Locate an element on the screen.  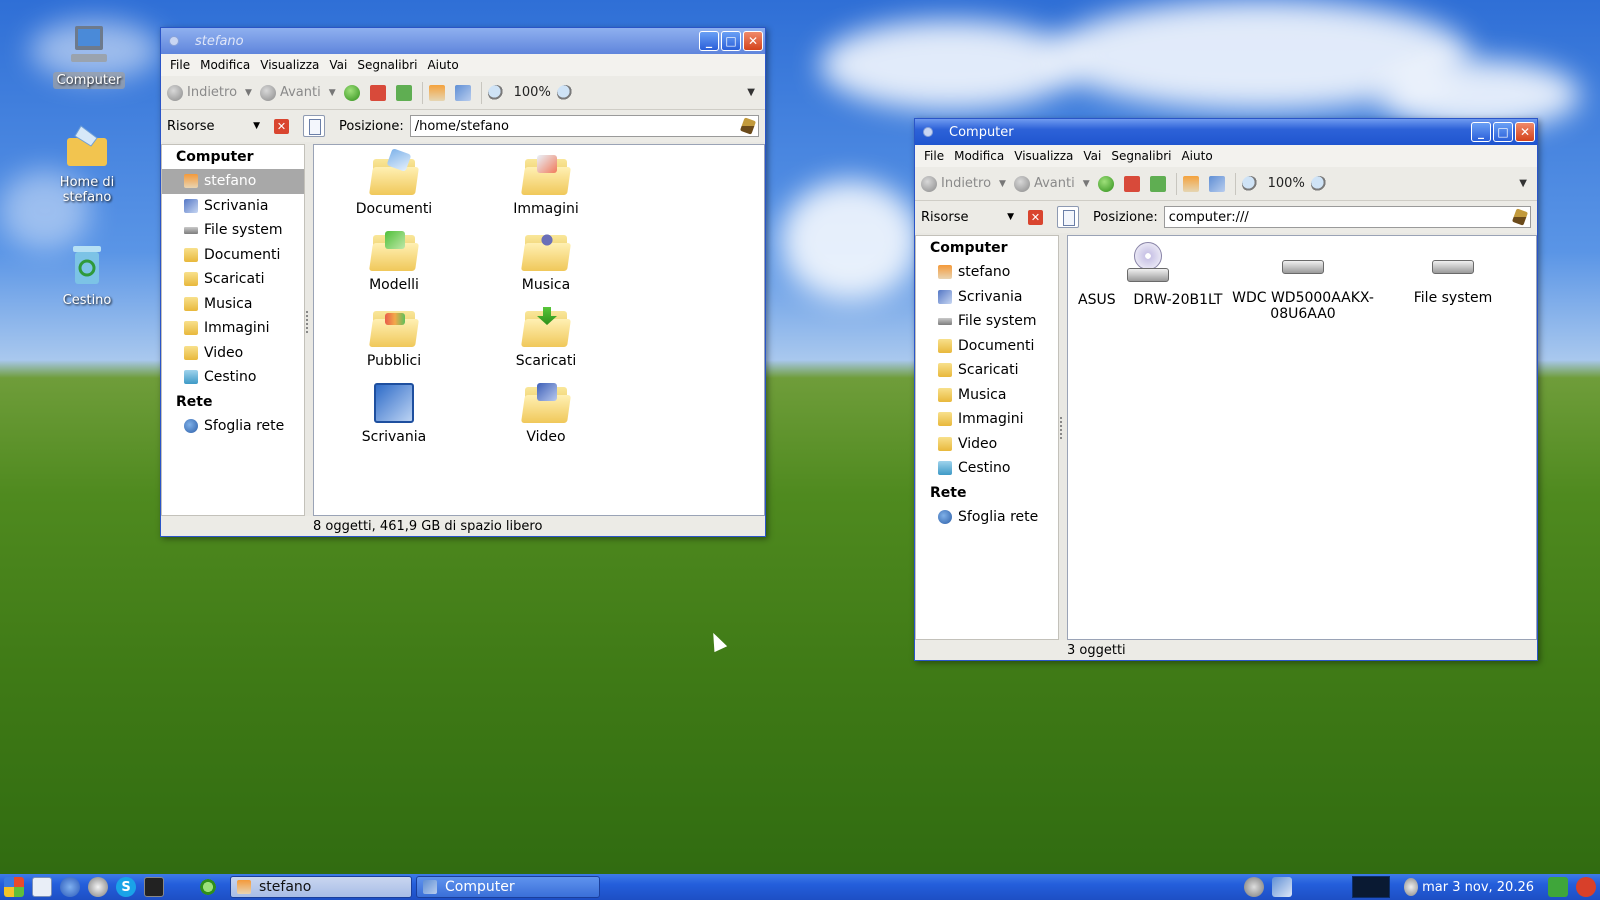
file-item-documenti: Documenti is located at coordinates (394, 182).